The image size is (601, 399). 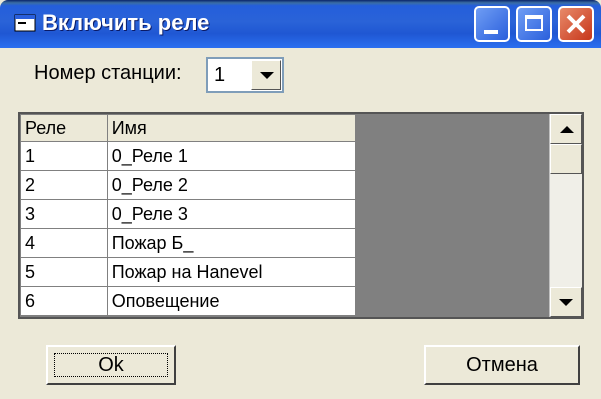 I want to click on minimize-icon, so click(x=491, y=32).